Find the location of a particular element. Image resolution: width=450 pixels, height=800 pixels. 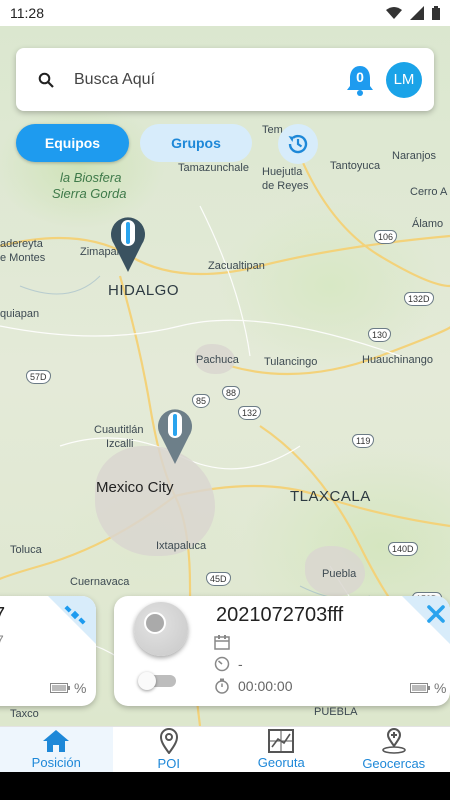

nav-item-poi: POI is located at coordinates (169, 749).